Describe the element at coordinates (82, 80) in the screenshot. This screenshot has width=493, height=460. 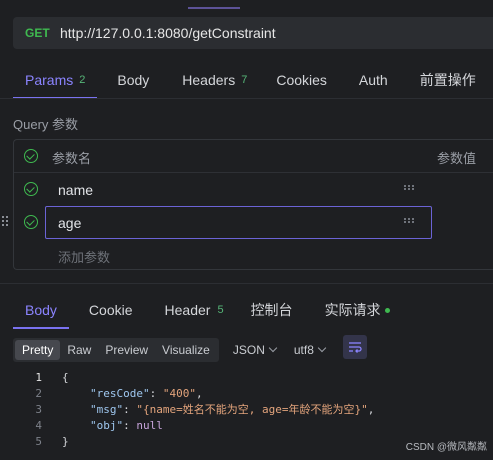
I see `tab-params-count: 2` at that location.